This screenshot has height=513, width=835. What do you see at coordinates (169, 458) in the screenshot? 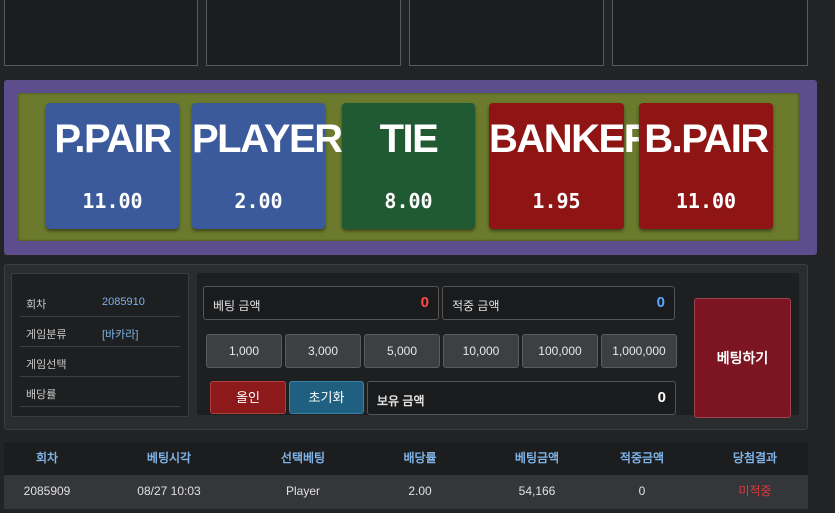
I see `header-bet-time: 베팅시각` at bounding box center [169, 458].